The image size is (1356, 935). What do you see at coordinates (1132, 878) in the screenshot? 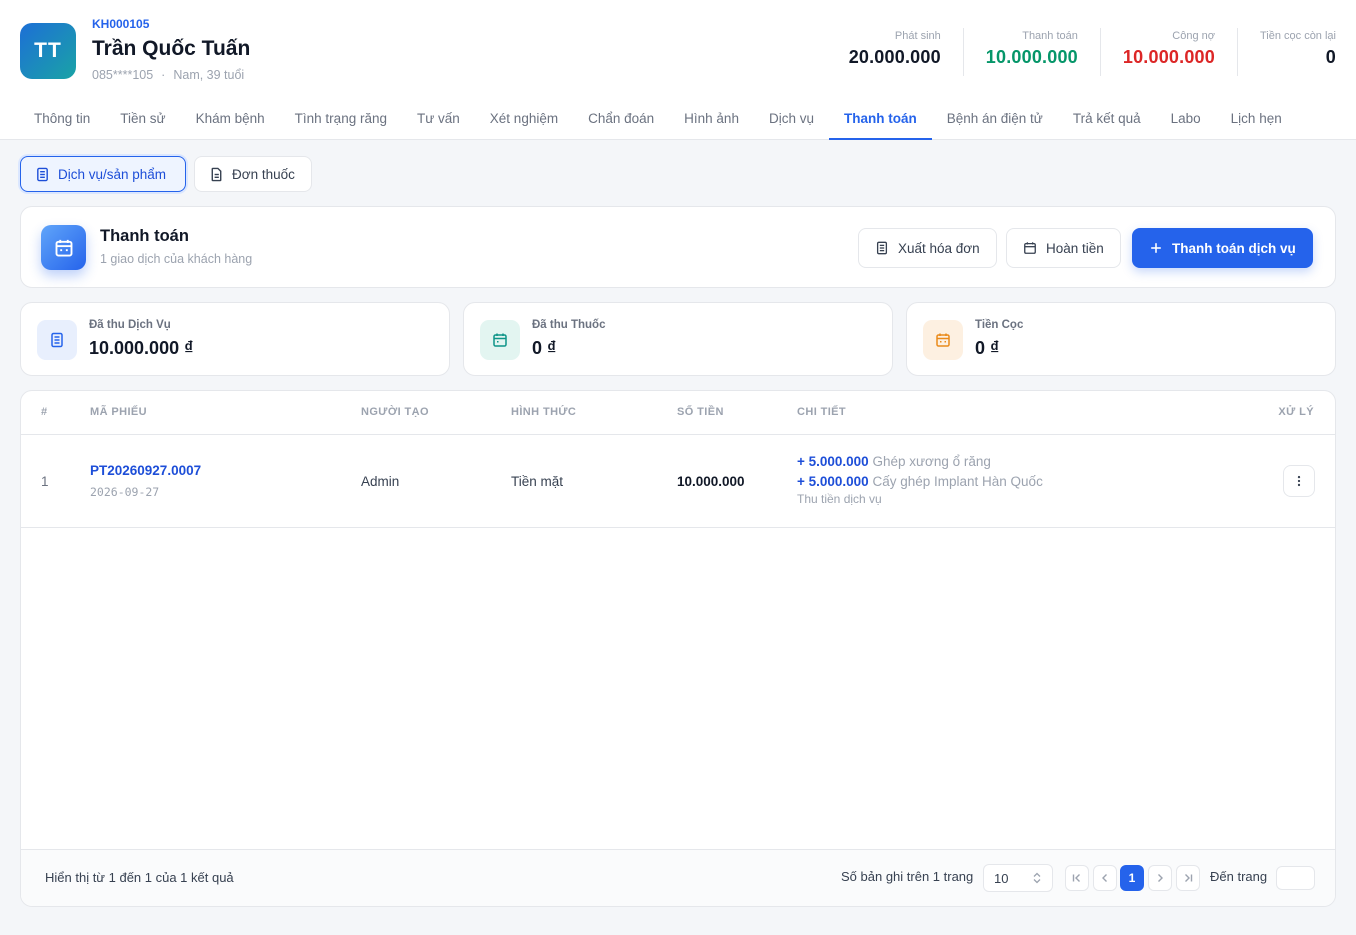
I see `page-1-button: 1` at bounding box center [1132, 878].